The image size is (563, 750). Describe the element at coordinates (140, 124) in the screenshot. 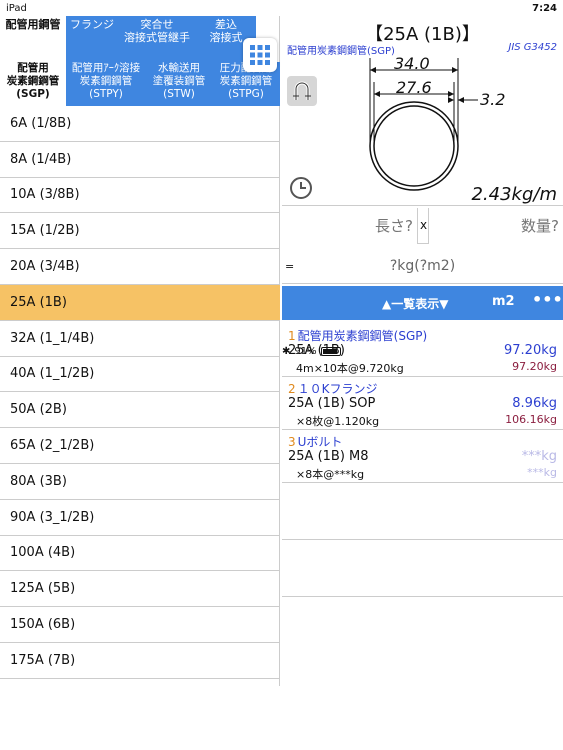

I see `size-row: 6A (1/8B)` at that location.